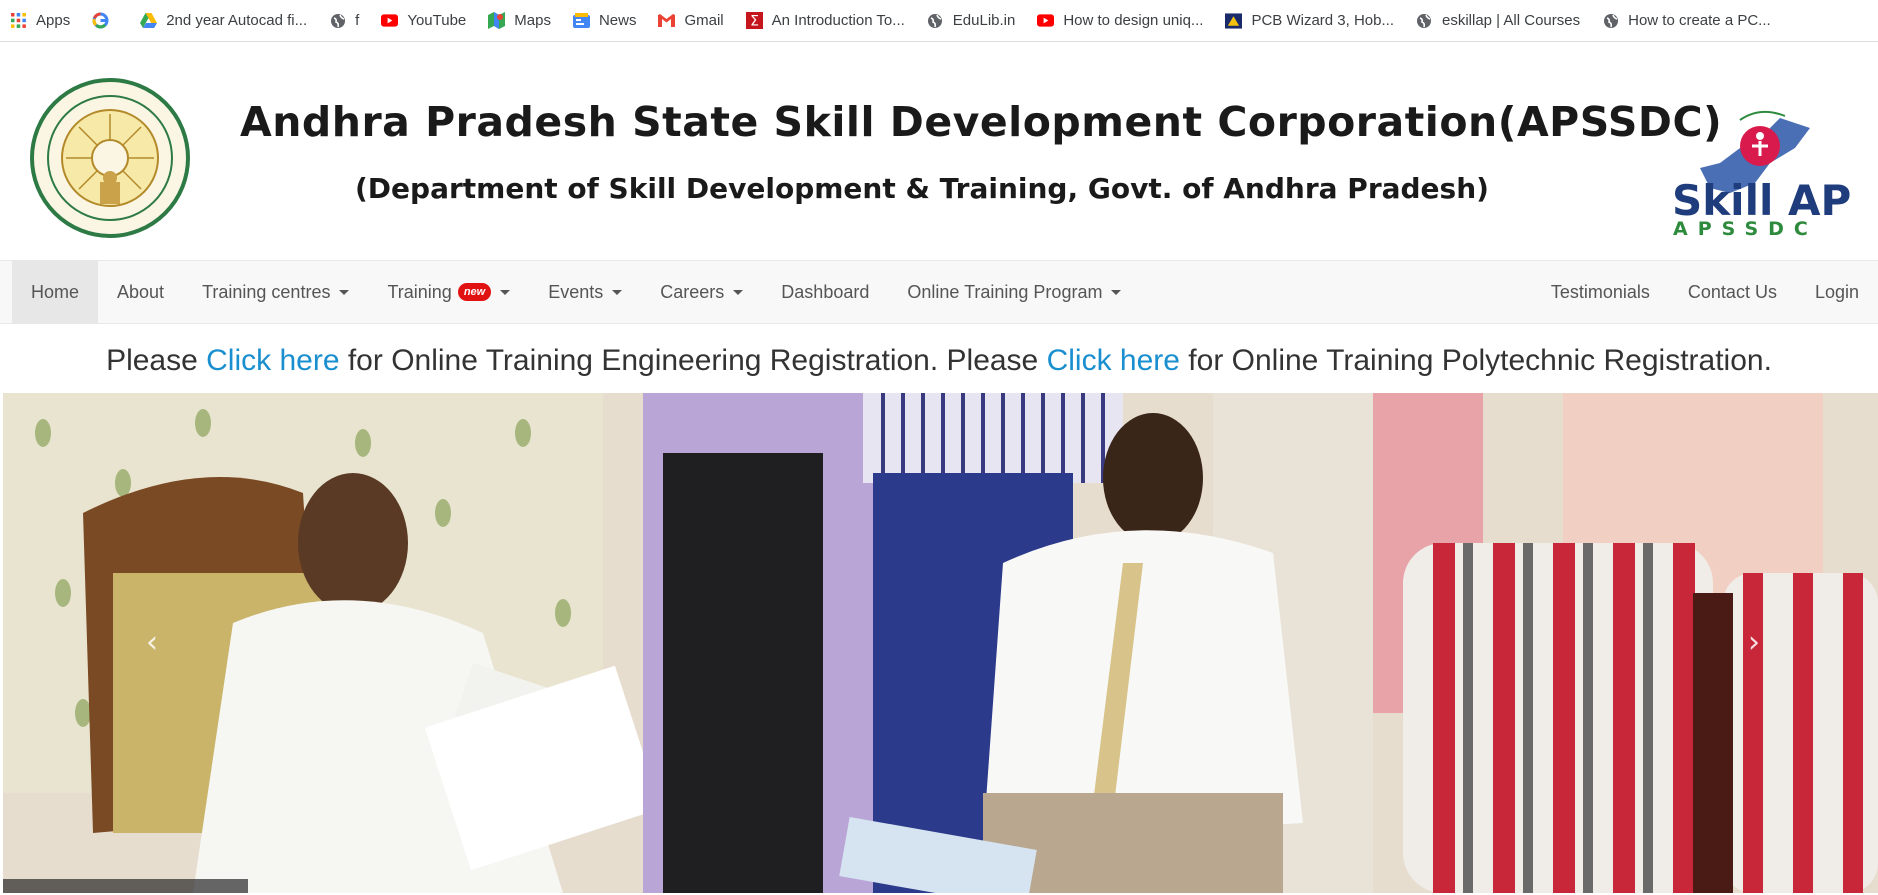 The height and width of the screenshot is (895, 1878). I want to click on nav-label: Login, so click(1836, 291).